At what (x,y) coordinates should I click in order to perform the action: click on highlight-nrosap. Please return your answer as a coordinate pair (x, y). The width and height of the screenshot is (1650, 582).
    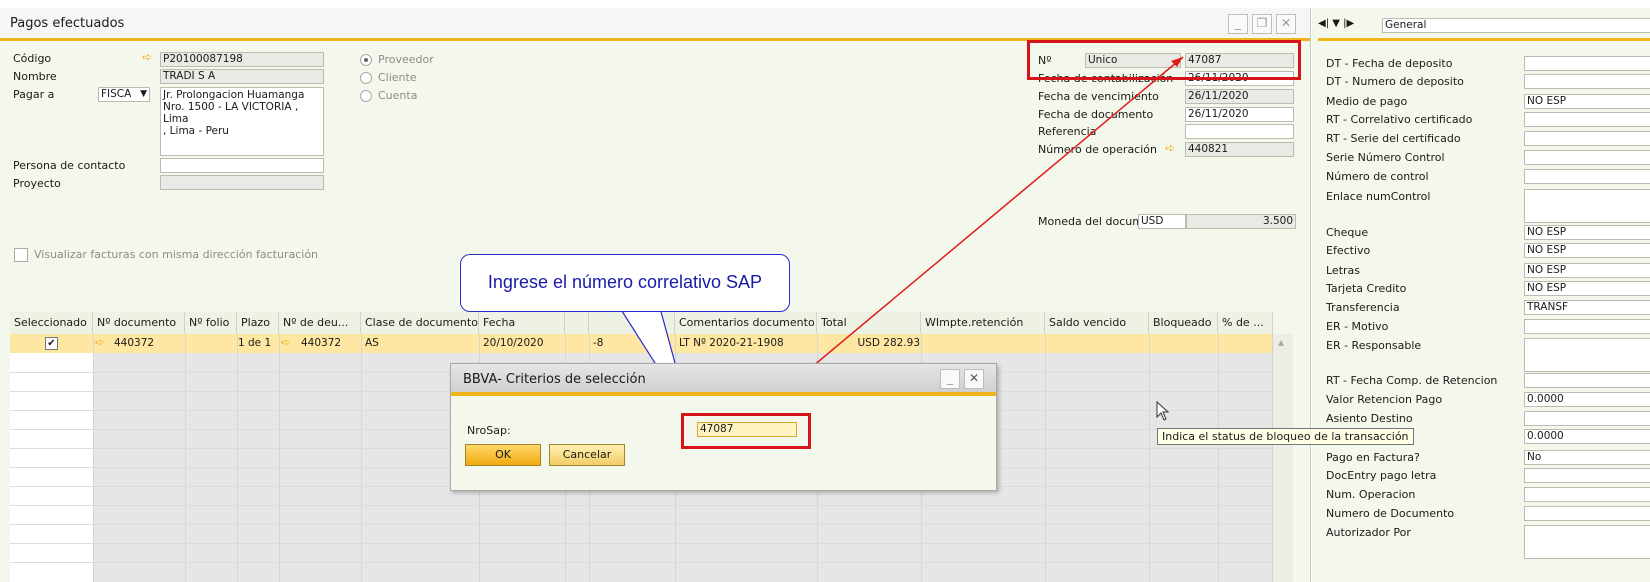
    Looking at the image, I should click on (746, 431).